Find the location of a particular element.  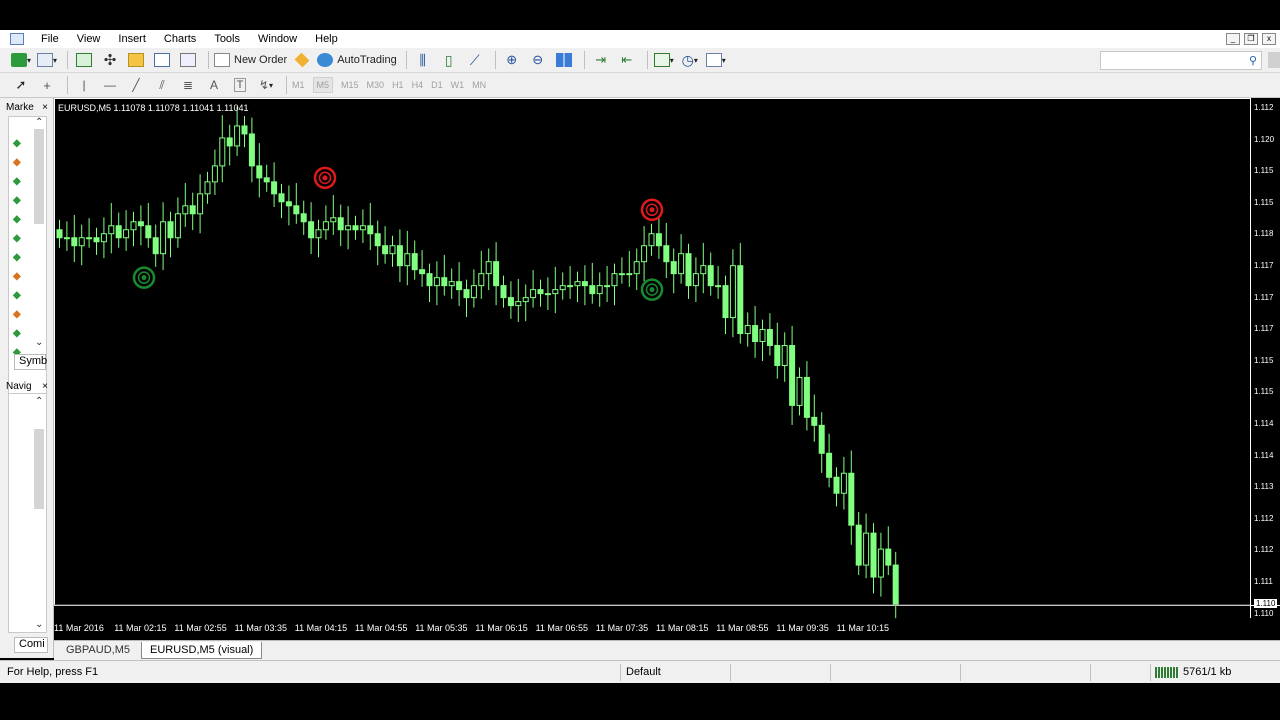

time-tick-label: 11 Mar 06:55 is located at coordinates (561, 628).